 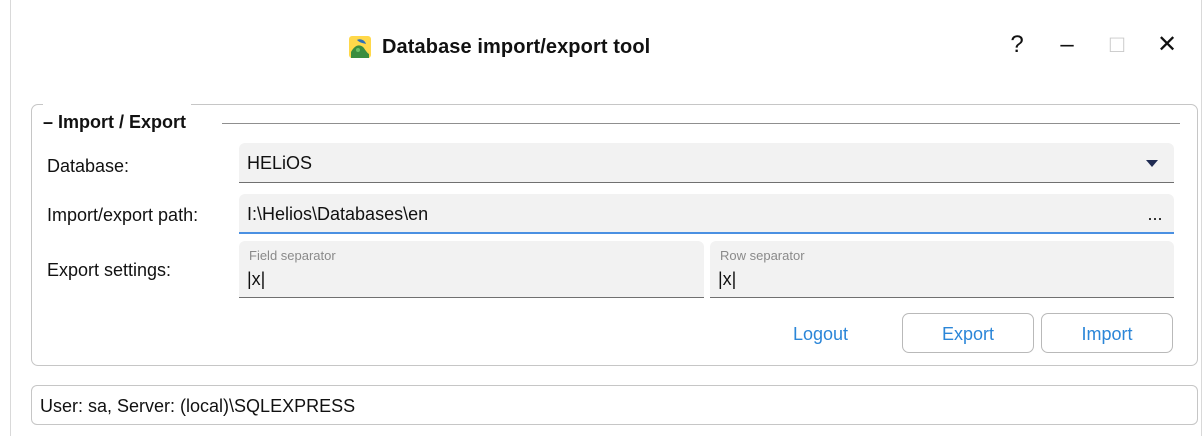 What do you see at coordinates (51, 122) in the screenshot?
I see `group-title-dash: –` at bounding box center [51, 122].